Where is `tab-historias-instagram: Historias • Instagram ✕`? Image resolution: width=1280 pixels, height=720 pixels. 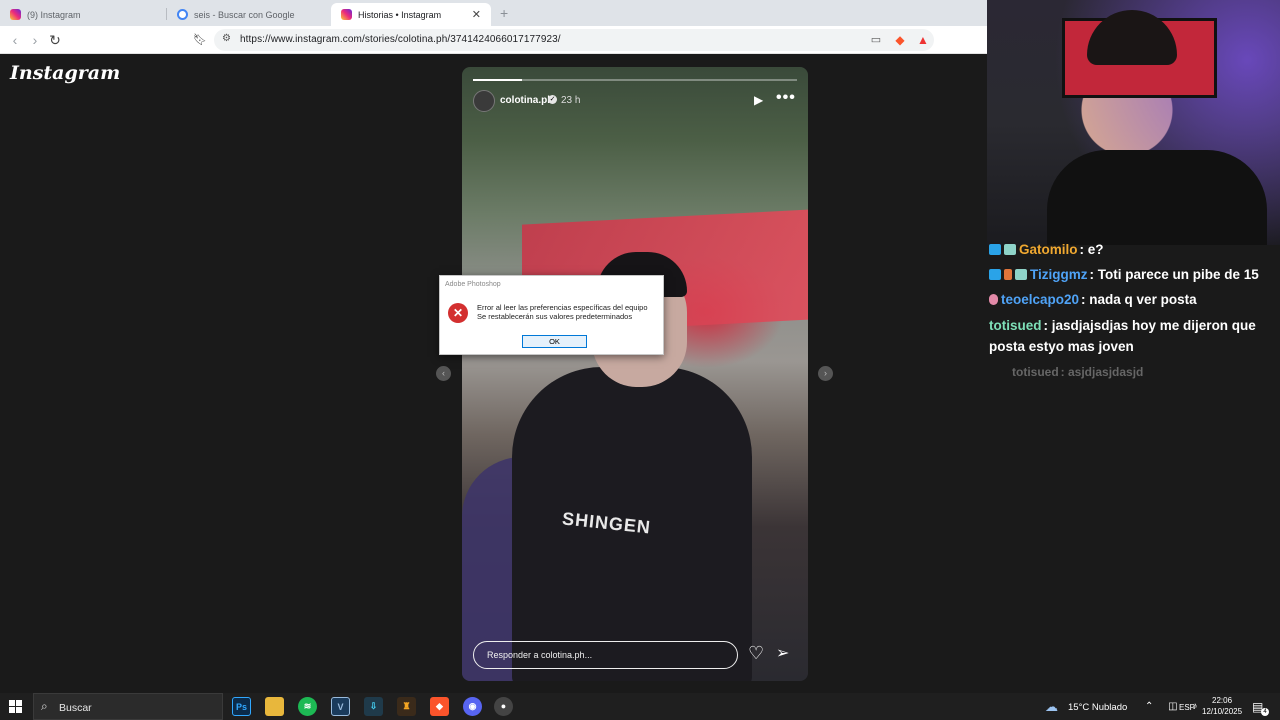 tab-historias-instagram: Historias • Instagram ✕ is located at coordinates (411, 14).